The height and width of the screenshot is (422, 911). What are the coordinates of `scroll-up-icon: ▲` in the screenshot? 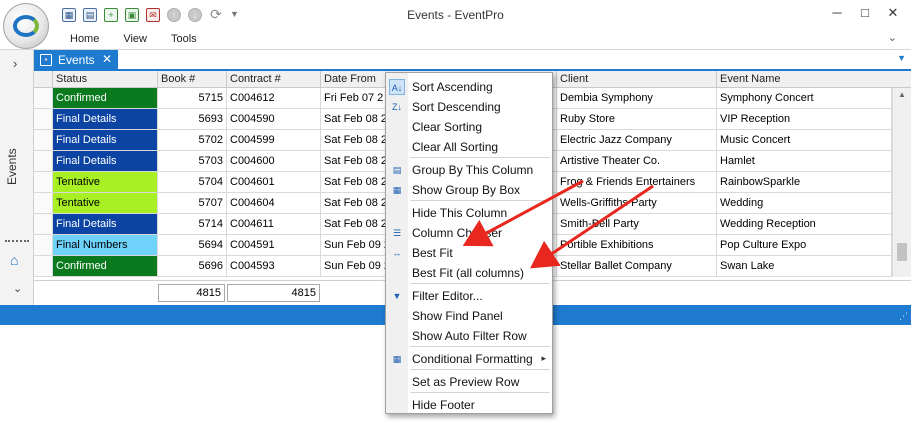 It's located at (902, 94).